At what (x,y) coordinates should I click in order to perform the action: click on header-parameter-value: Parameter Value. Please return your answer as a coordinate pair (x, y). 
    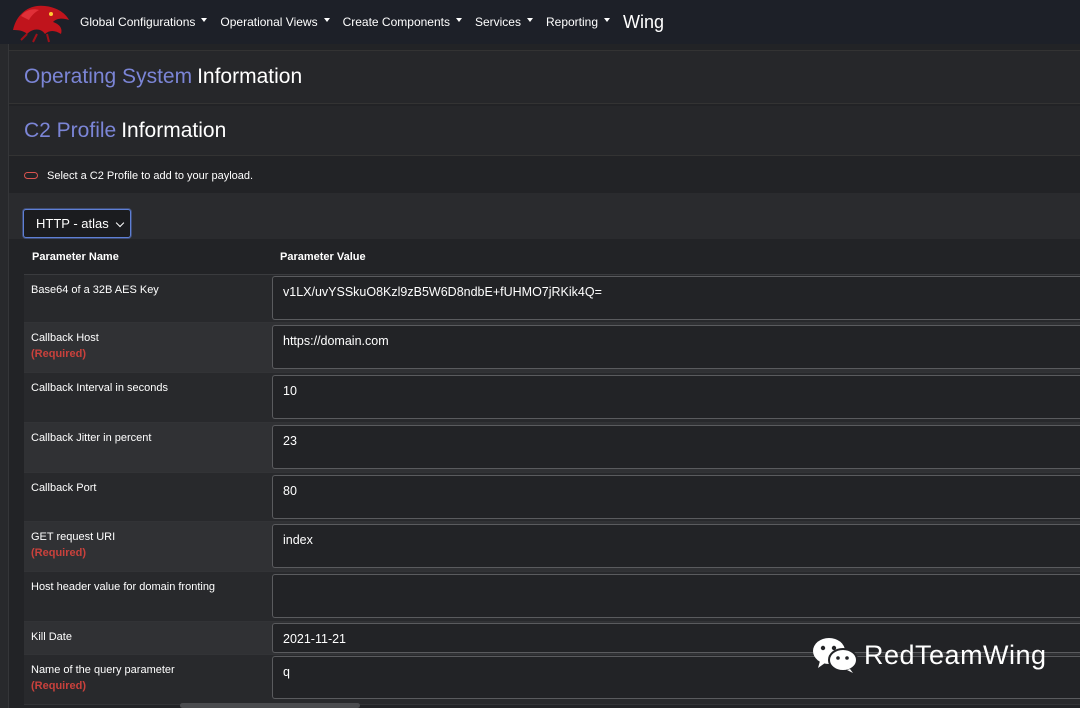
    Looking at the image, I should click on (323, 256).